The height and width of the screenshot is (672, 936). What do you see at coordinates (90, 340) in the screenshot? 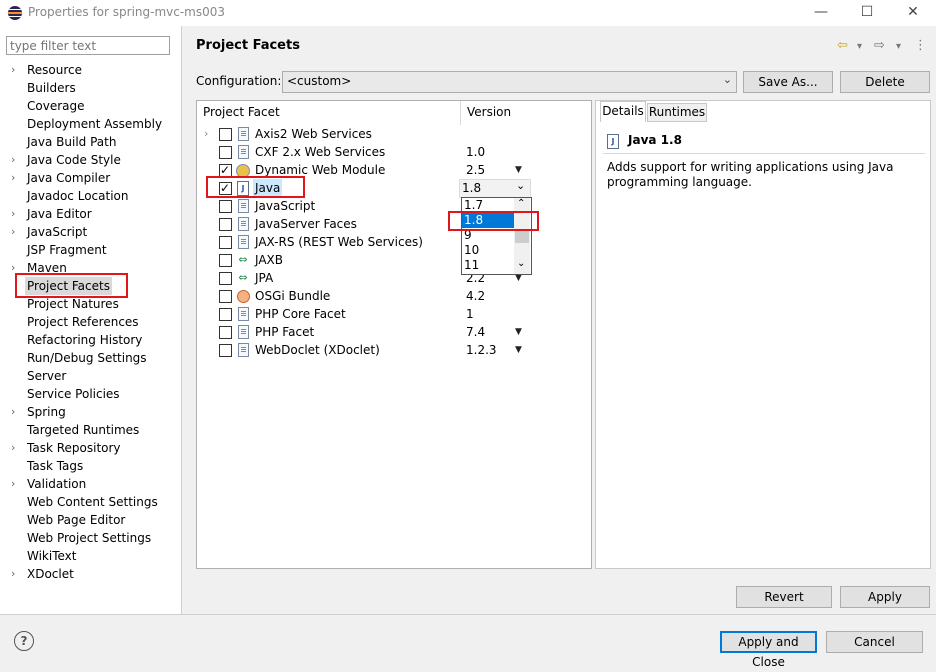
I see `nav-item: Refactoring History` at bounding box center [90, 340].